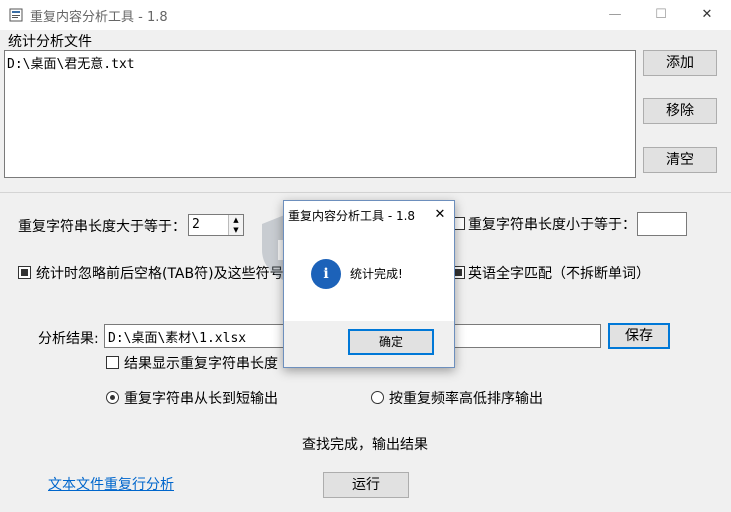 This screenshot has width=731, height=512. I want to click on show-length-checkbox, so click(112, 362).